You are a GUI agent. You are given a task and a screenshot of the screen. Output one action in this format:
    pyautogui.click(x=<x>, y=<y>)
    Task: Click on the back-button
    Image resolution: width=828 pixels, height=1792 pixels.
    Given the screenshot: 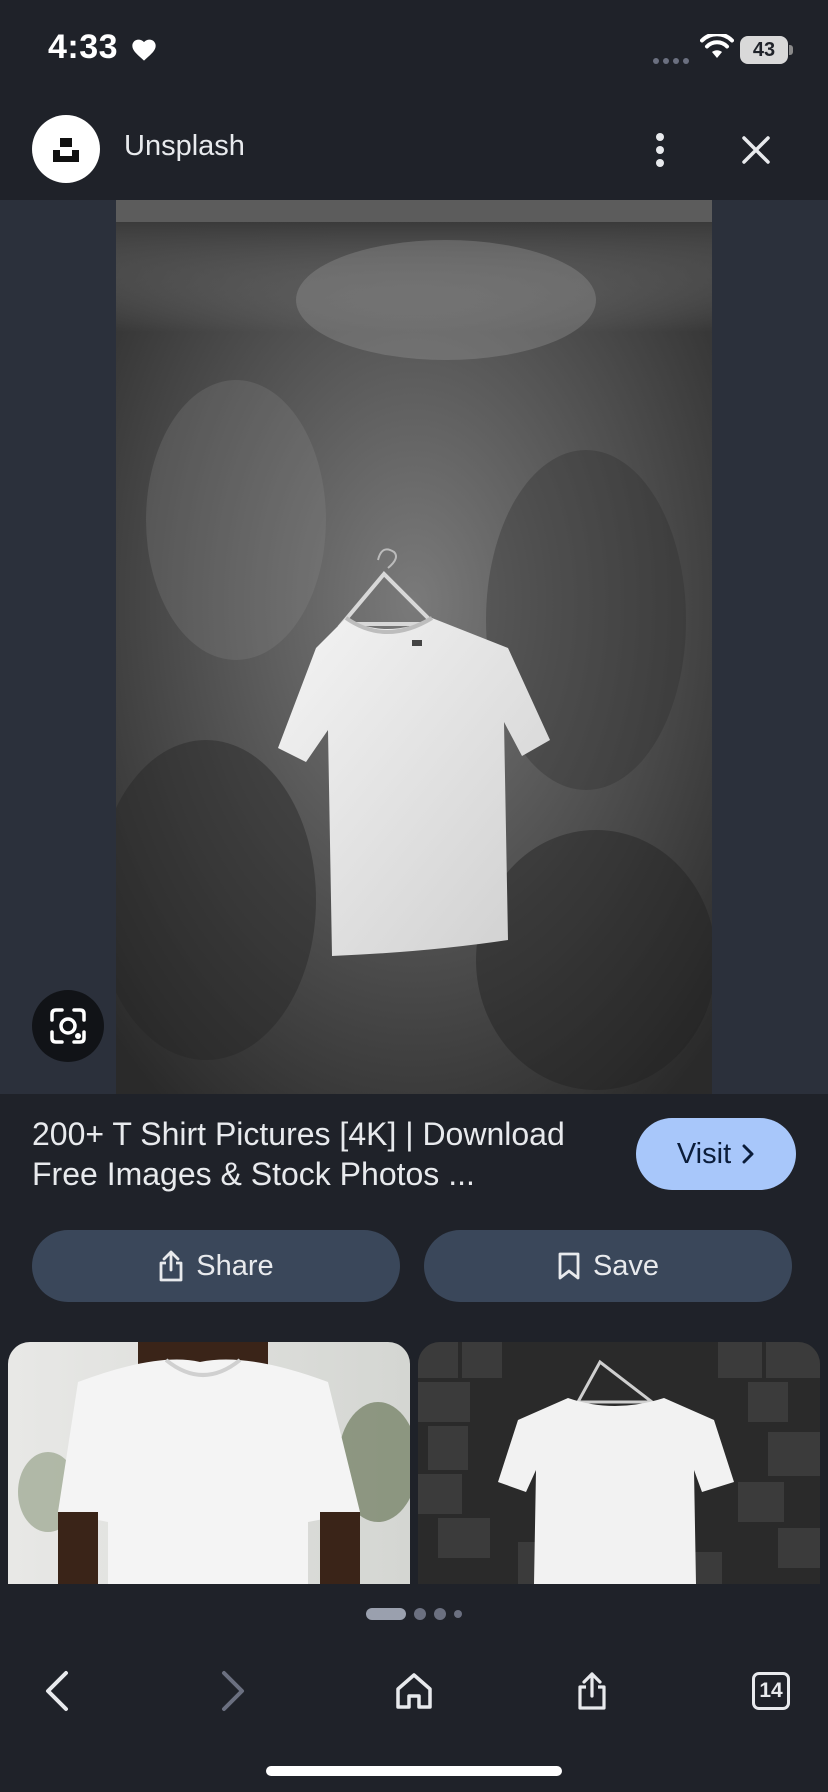 What is the action you would take?
    pyautogui.click(x=57, y=1691)
    